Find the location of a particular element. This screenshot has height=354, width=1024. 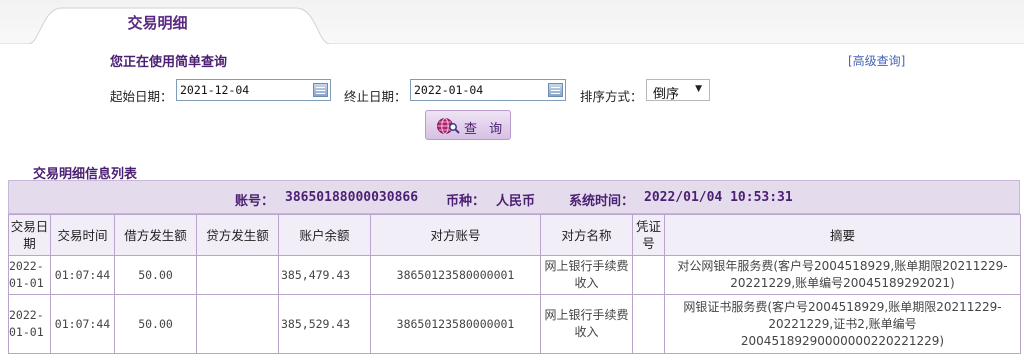

column-header: 交易日期 is located at coordinates (29, 235).